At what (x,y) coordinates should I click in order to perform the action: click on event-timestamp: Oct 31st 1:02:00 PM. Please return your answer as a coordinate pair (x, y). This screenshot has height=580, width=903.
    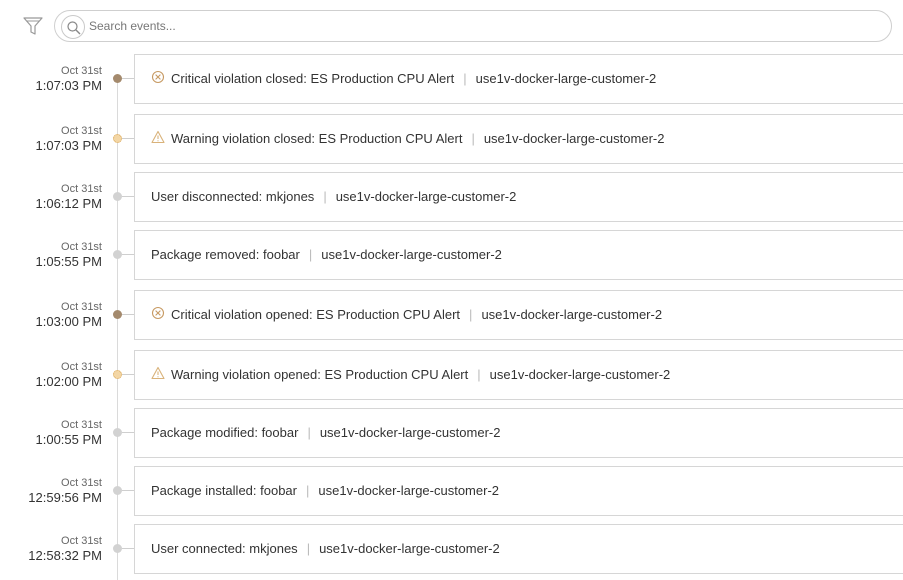
    Looking at the image, I should click on (51, 375).